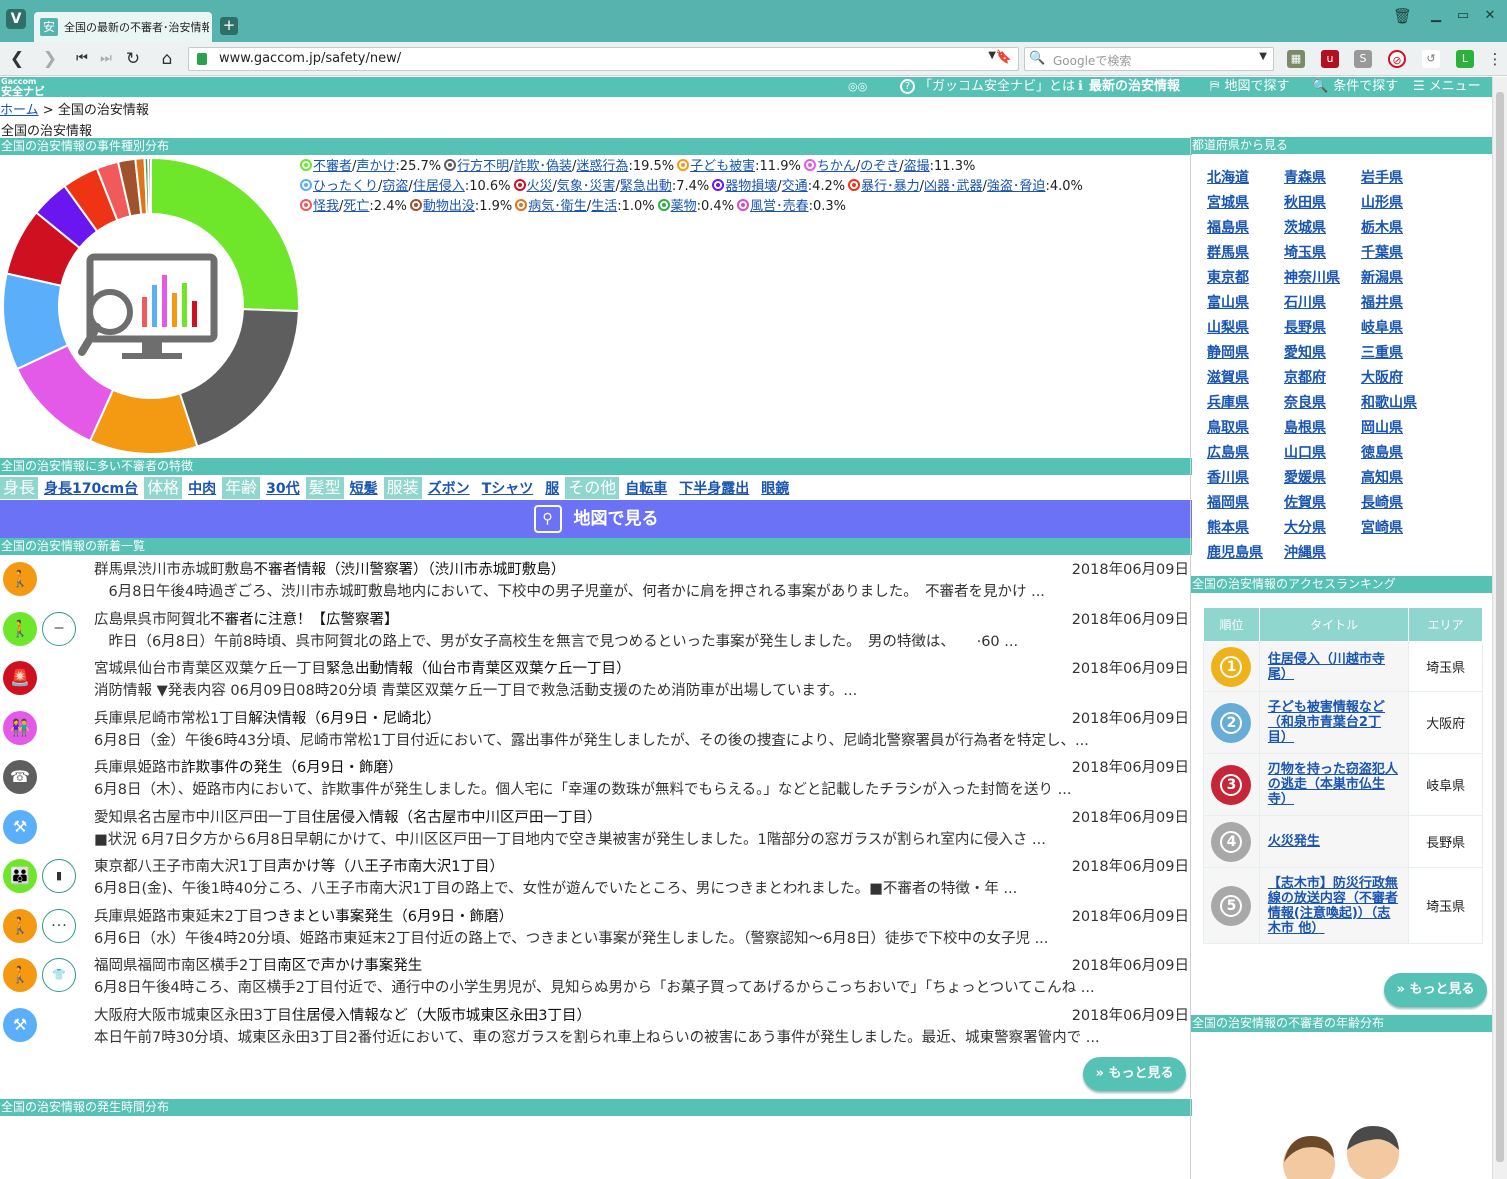 The height and width of the screenshot is (1179, 1507). What do you see at coordinates (917, 166) in the screenshot?
I see `legend-link: 盗撮` at bounding box center [917, 166].